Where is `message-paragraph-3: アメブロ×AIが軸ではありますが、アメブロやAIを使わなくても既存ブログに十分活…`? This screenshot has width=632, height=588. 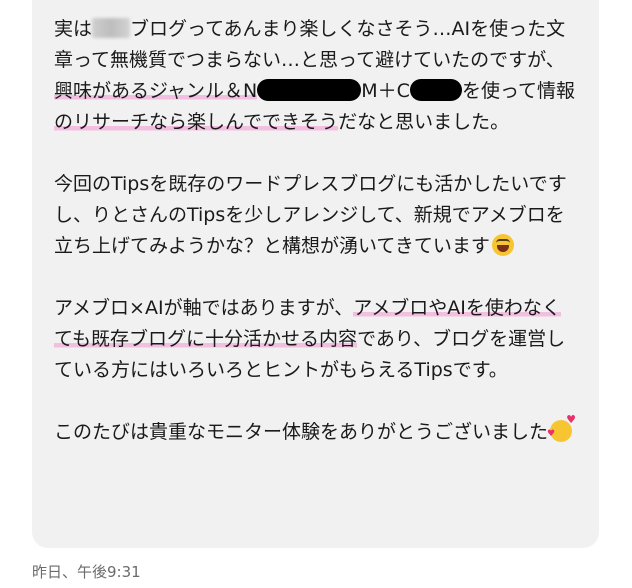 message-paragraph-3: アメブロ×AIが軸ではありますが、アメブロやAIを使わなくても既存ブログに十分活… is located at coordinates (315, 339).